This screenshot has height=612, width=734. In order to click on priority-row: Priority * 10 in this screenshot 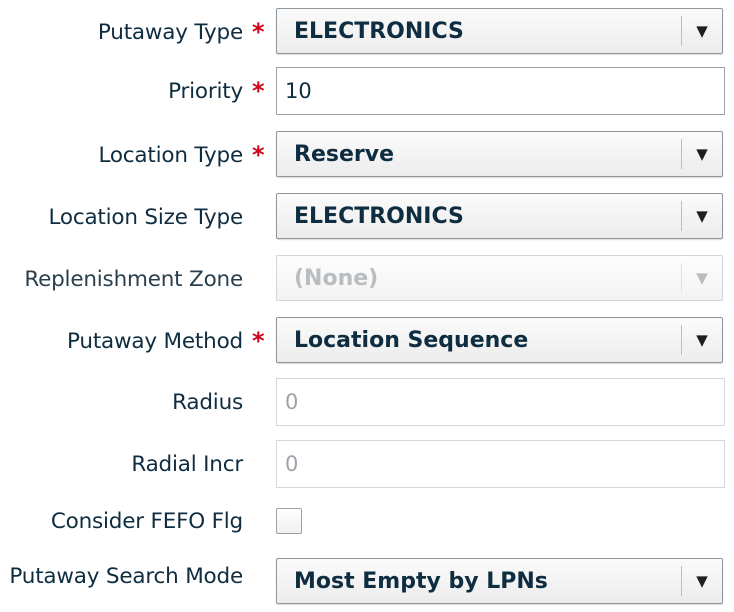, I will do `click(367, 91)`.